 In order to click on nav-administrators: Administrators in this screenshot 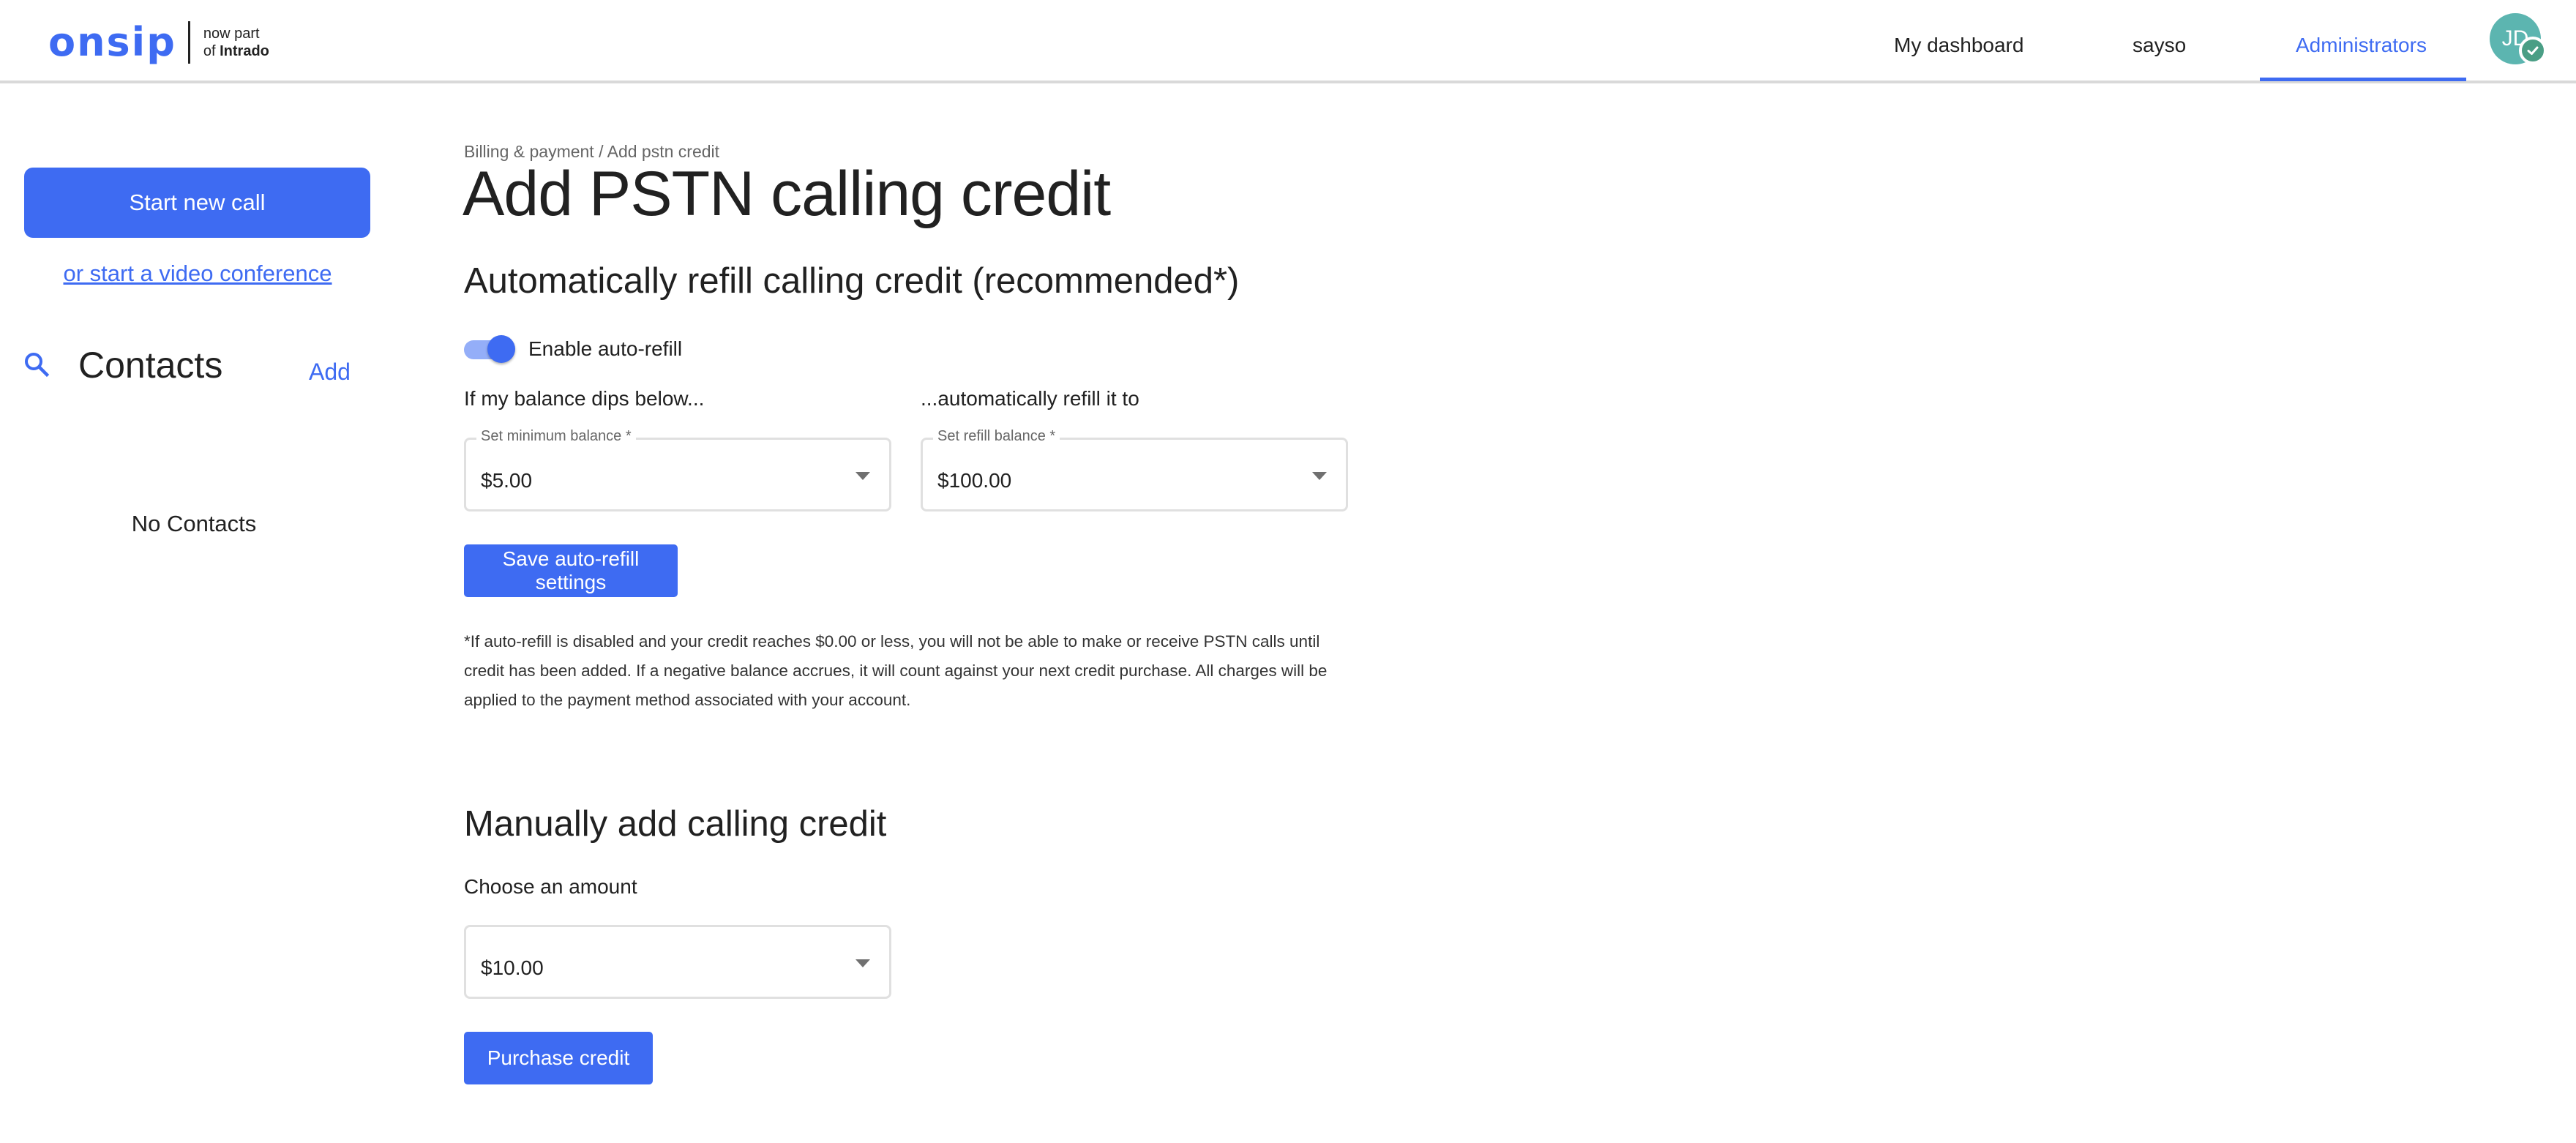, I will do `click(2361, 45)`.